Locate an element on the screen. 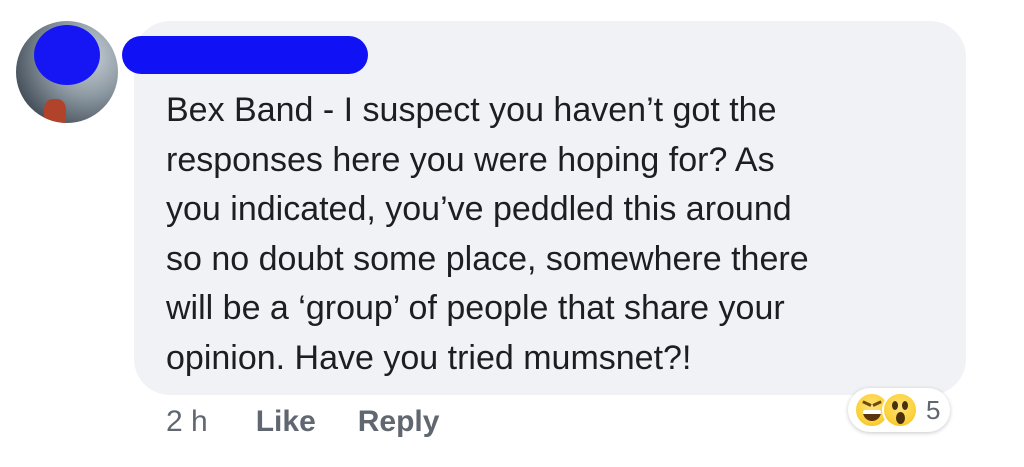  reaction-count: 5 is located at coordinates (933, 409).